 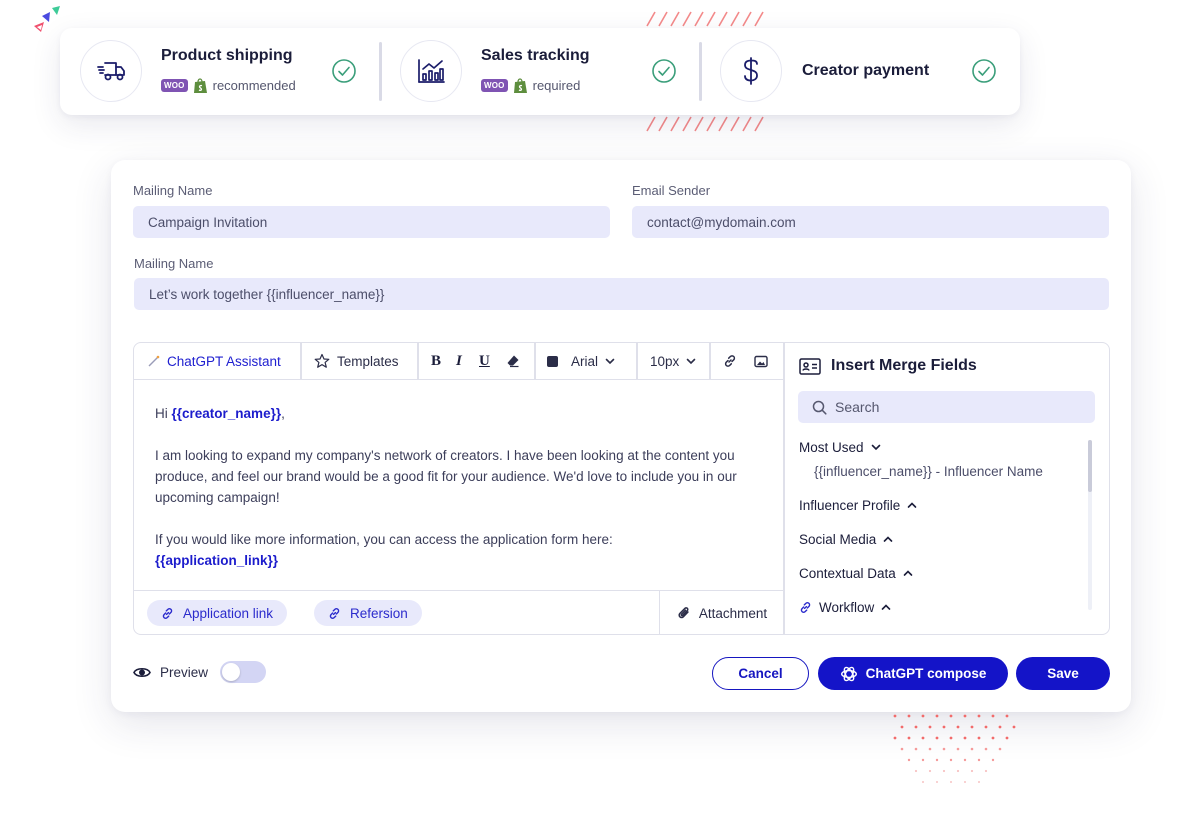 I want to click on search-icon, so click(x=819, y=407).